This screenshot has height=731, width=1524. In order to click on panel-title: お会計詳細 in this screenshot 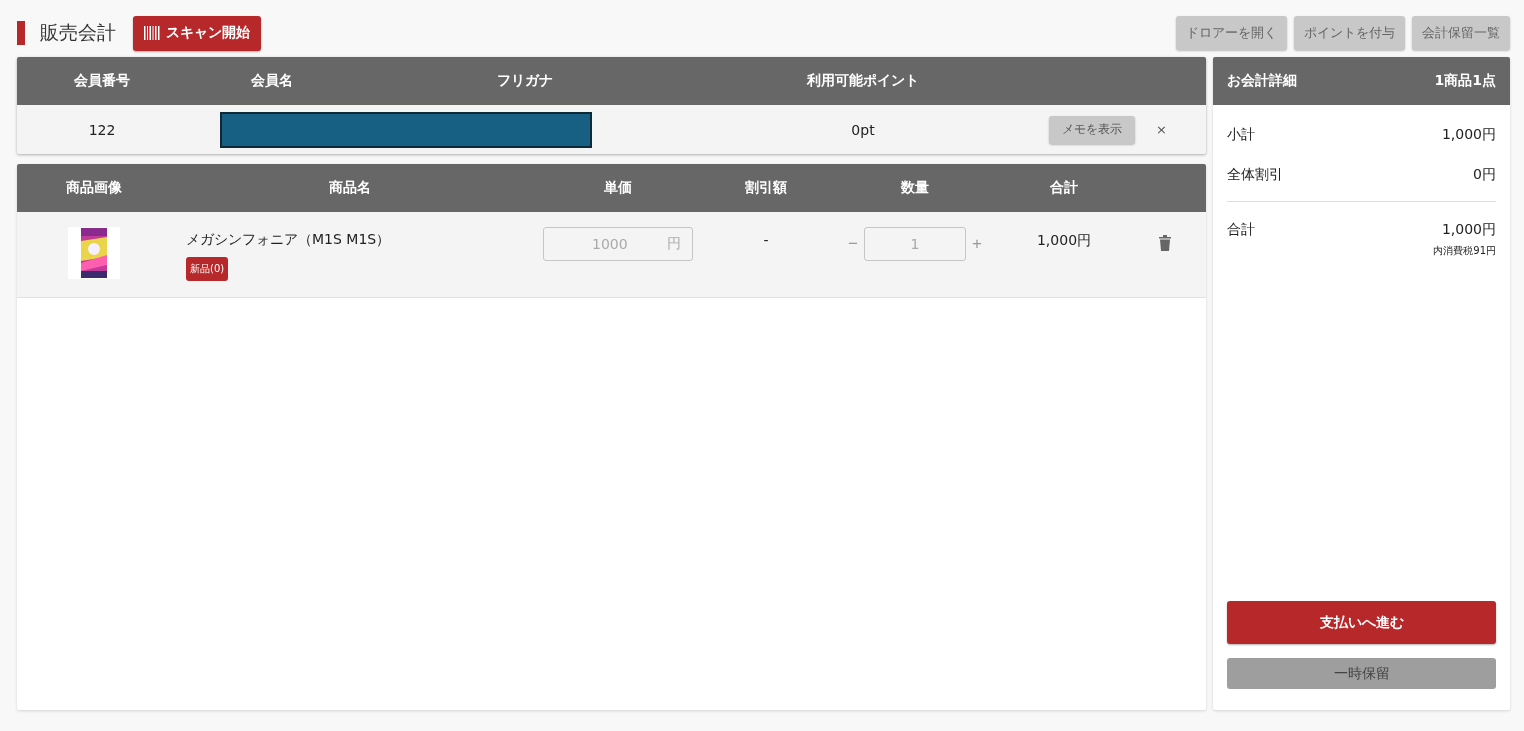, I will do `click(1262, 81)`.